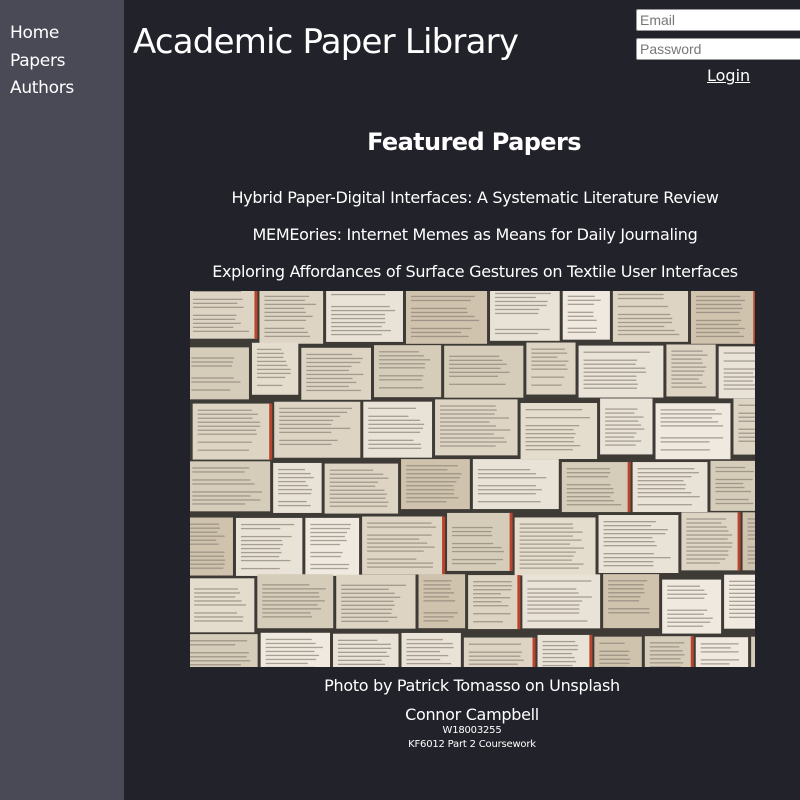  I want to click on nav-link-home: Home, so click(67, 34).